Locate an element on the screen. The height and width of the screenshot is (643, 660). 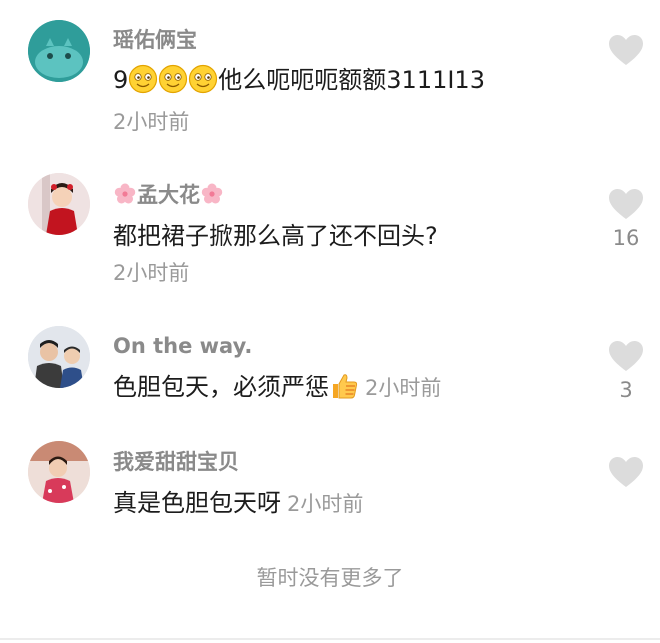
comment-text: 9 他么呃呃呃额额3111I13 is located at coordinates (299, 80).